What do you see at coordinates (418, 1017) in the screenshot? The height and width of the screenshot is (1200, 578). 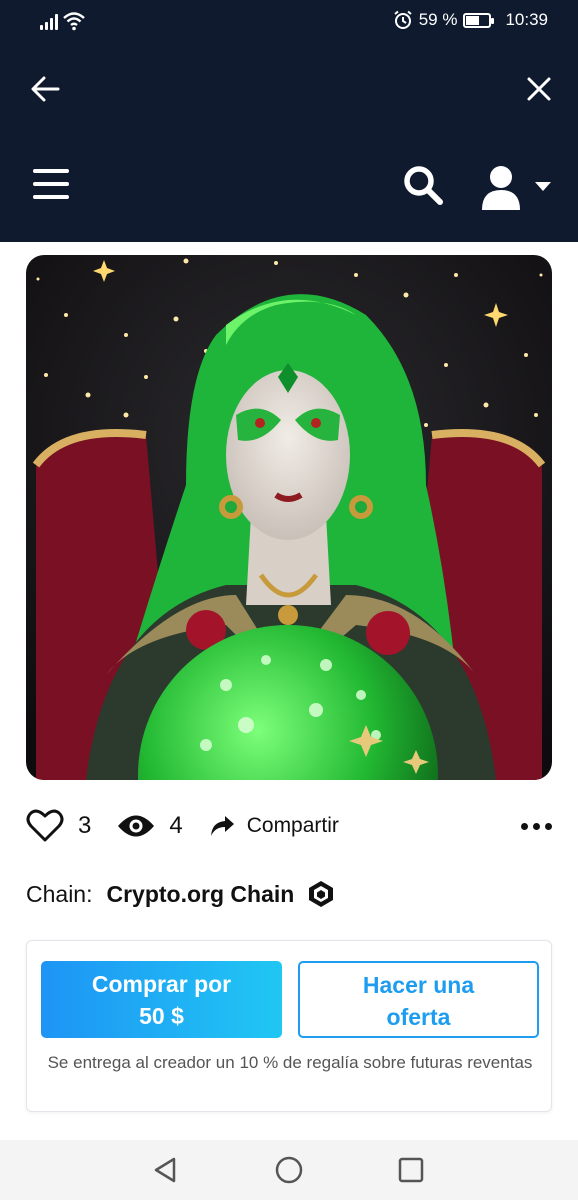 I see `offer-button-label-2: oferta` at bounding box center [418, 1017].